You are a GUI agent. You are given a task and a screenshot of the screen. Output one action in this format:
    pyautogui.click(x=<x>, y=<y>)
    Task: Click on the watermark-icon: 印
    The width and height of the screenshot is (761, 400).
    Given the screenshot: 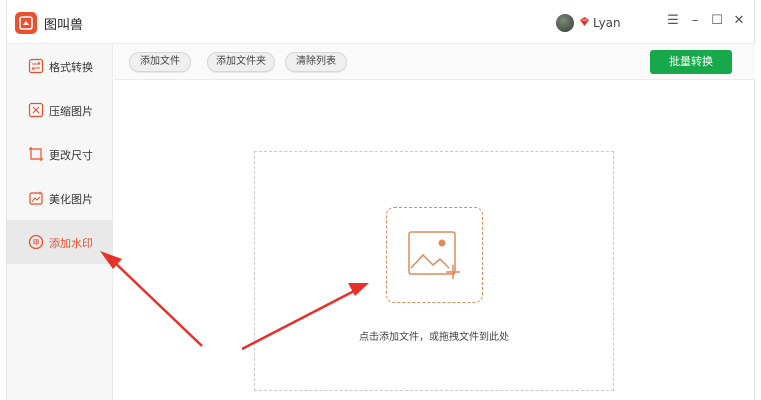 What is the action you would take?
    pyautogui.click(x=36, y=242)
    